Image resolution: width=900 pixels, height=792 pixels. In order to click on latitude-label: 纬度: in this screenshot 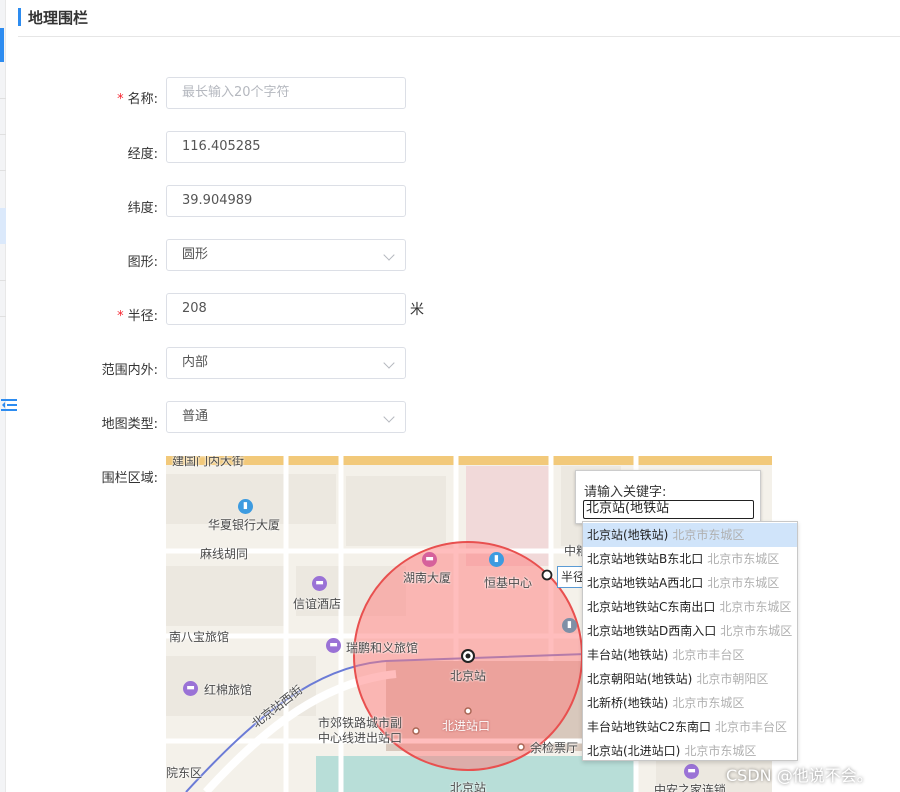, I will do `click(142, 208)`.